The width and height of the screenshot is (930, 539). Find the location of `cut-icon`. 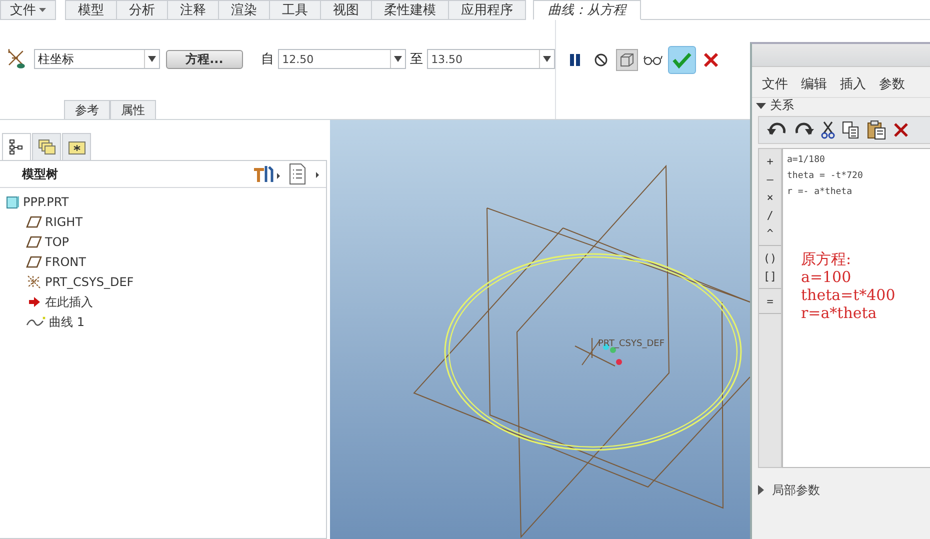

cut-icon is located at coordinates (828, 130).